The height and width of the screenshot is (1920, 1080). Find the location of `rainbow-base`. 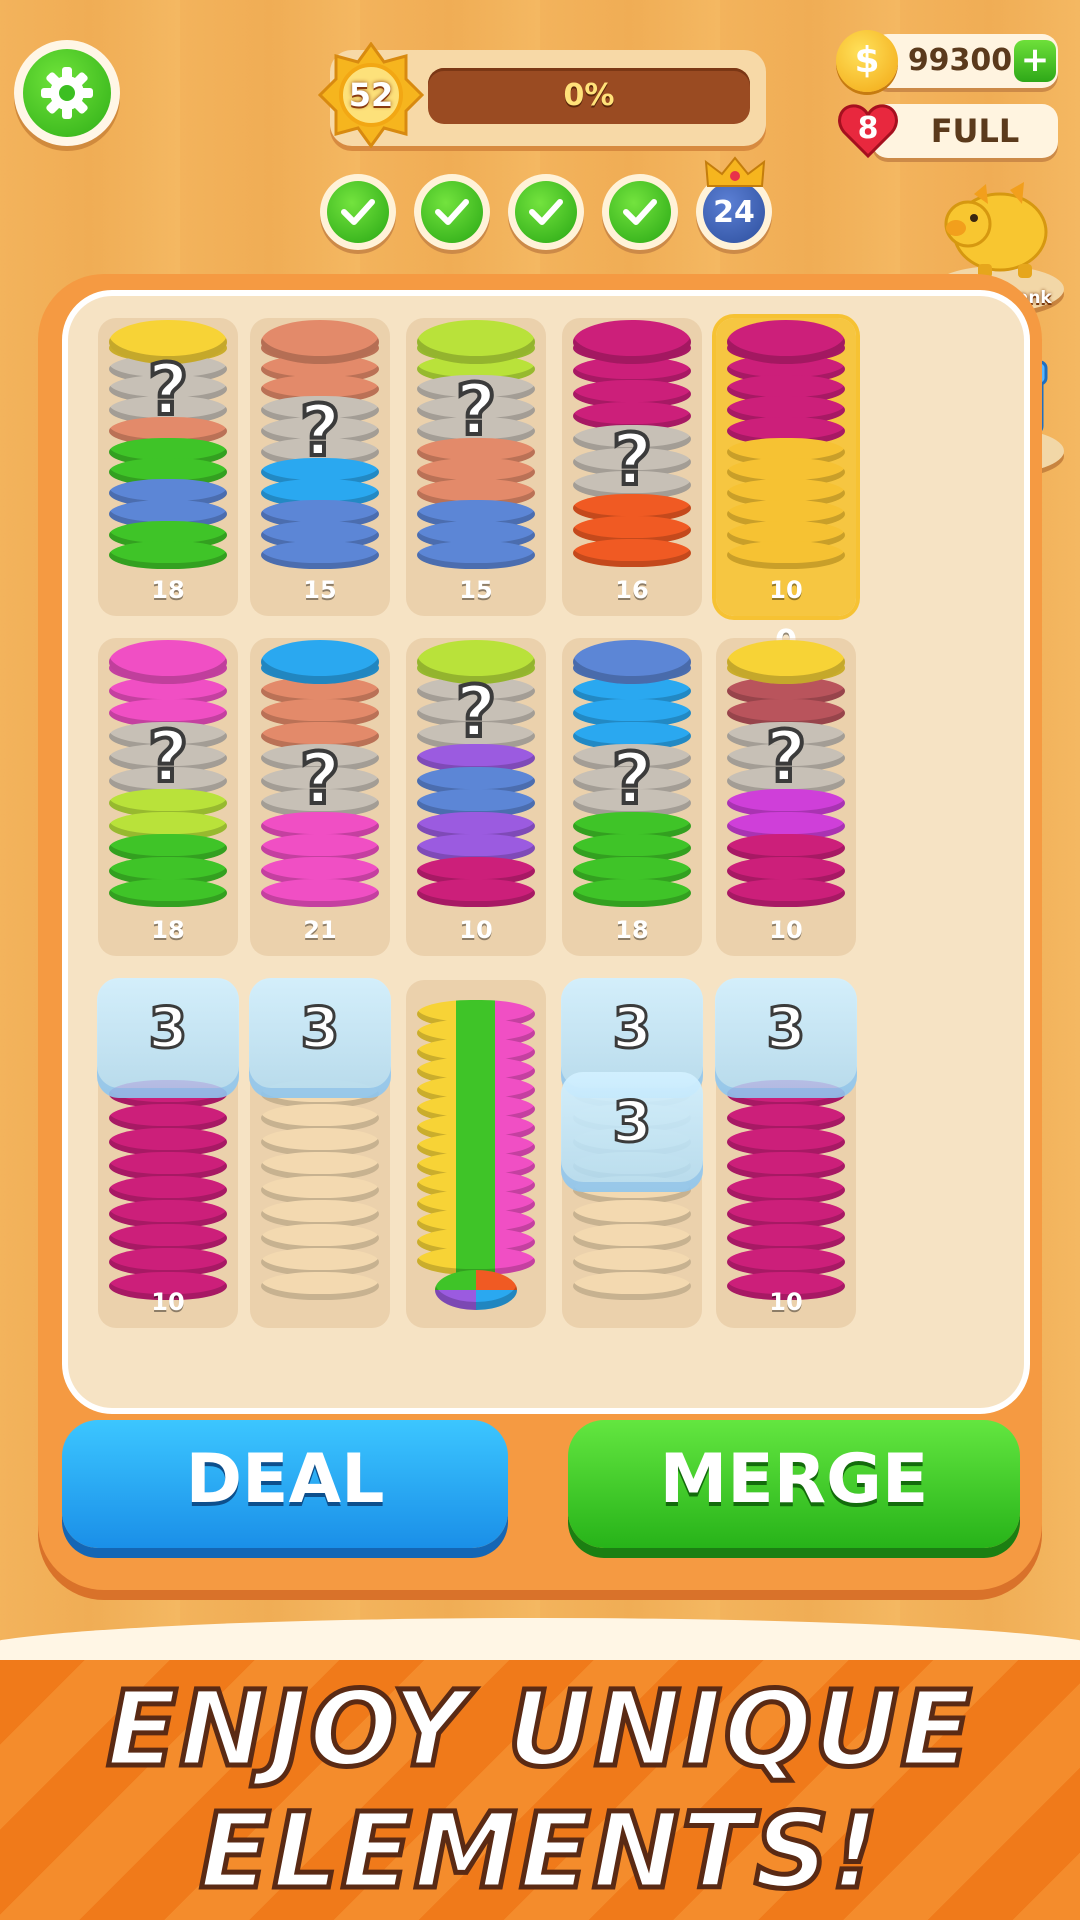

rainbow-base is located at coordinates (476, 1290).